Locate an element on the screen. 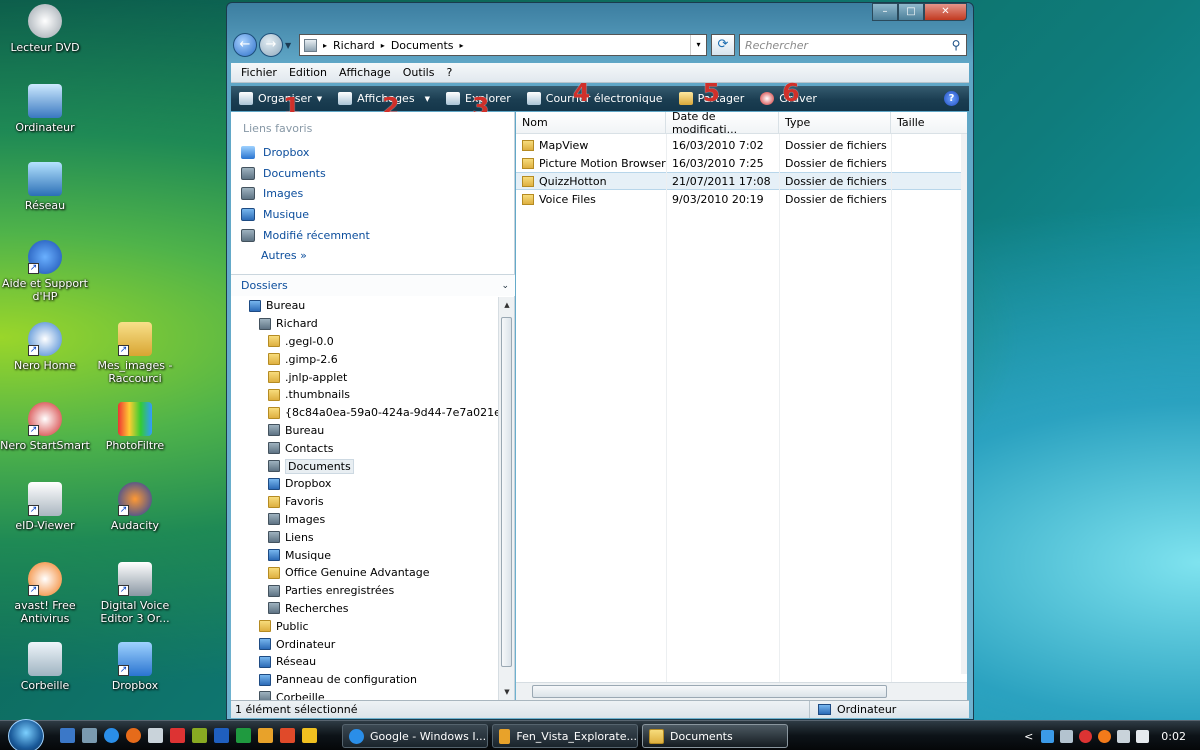  desktop-icon-hp-help: ↗ Aide et Support d'HP is located at coordinates (45, 271).